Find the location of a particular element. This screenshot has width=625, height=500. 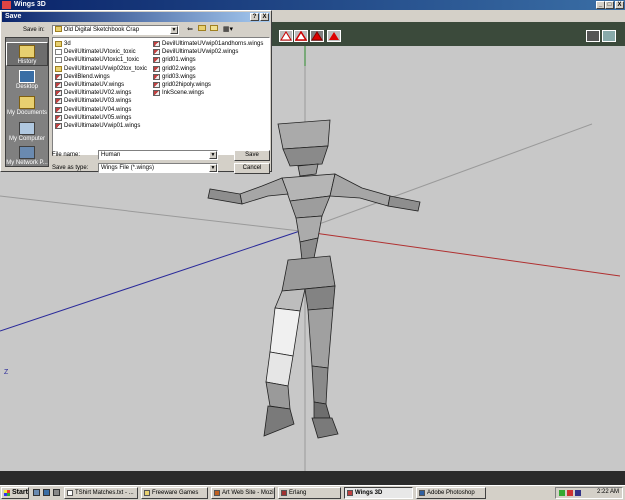

file-item: DevilUltimateUV04.wings is located at coordinates (93, 110).